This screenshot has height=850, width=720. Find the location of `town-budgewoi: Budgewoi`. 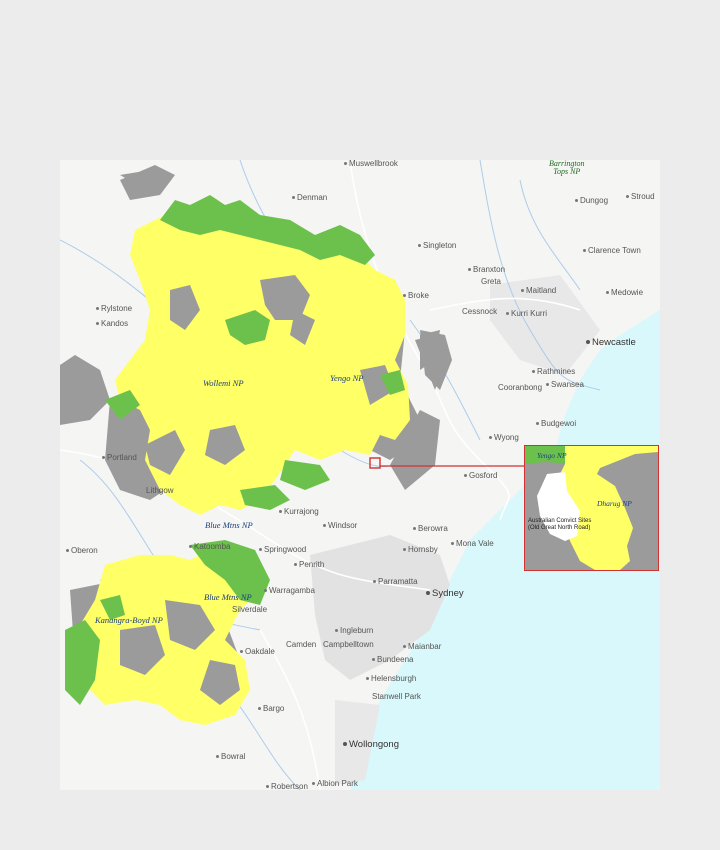

town-budgewoi: Budgewoi is located at coordinates (556, 424).